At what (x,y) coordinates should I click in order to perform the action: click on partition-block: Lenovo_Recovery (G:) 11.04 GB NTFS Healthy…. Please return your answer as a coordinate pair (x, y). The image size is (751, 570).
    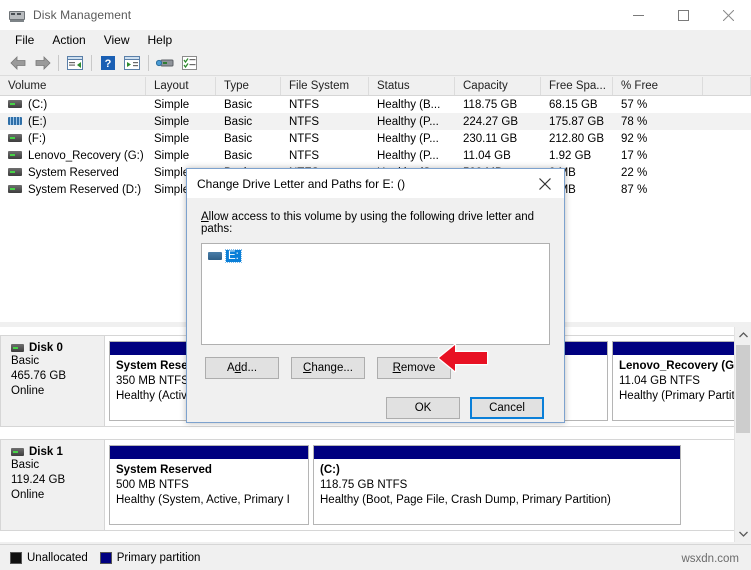
    Looking at the image, I should click on (681, 381).